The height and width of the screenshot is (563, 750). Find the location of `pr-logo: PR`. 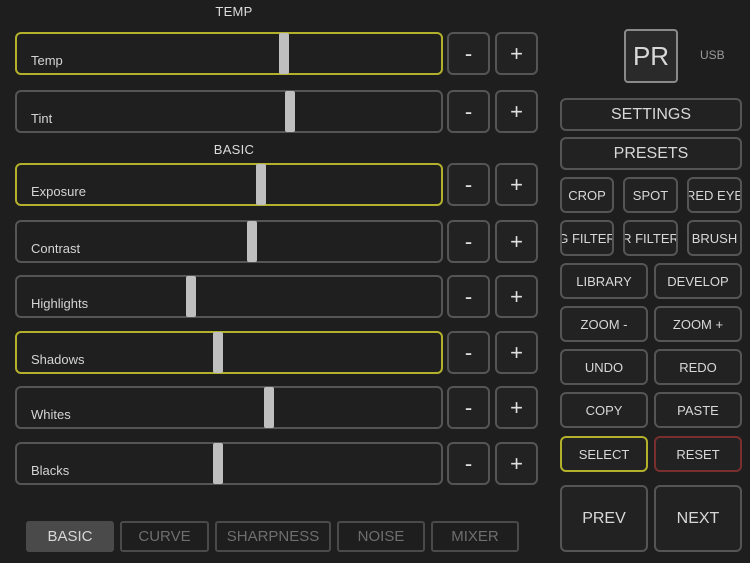

pr-logo: PR is located at coordinates (651, 56).